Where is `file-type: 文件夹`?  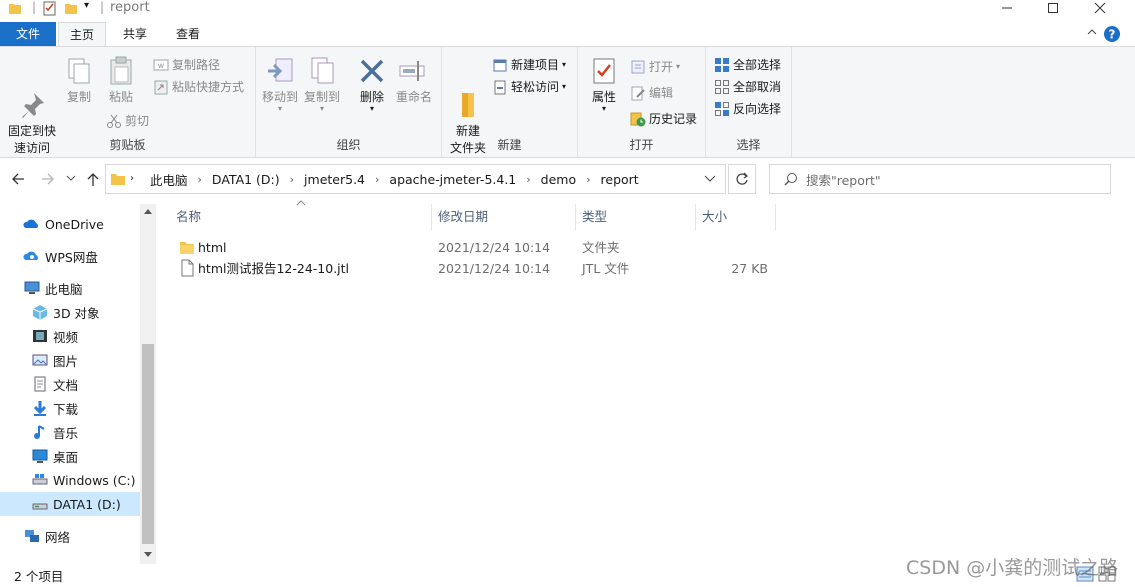 file-type: 文件夹 is located at coordinates (601, 247).